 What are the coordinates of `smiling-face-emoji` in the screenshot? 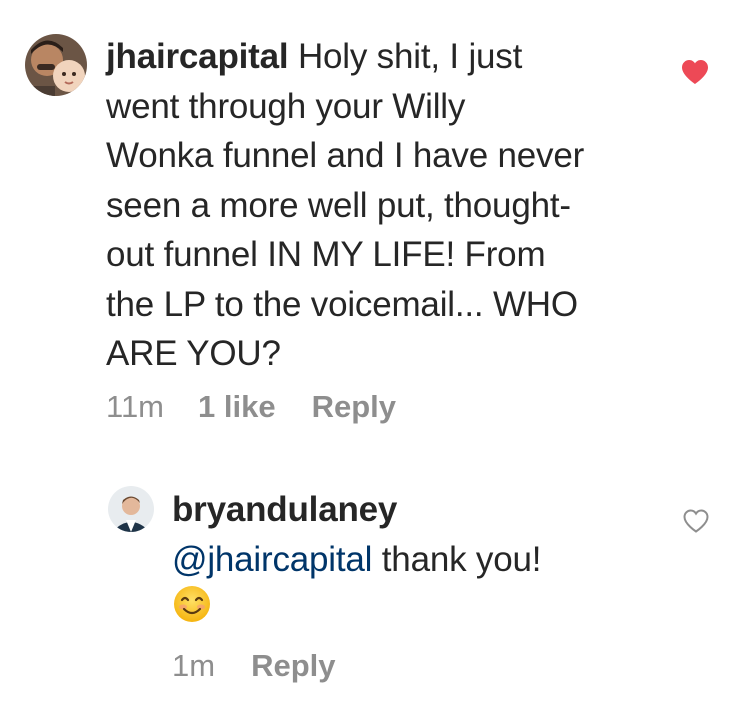 It's located at (192, 611).